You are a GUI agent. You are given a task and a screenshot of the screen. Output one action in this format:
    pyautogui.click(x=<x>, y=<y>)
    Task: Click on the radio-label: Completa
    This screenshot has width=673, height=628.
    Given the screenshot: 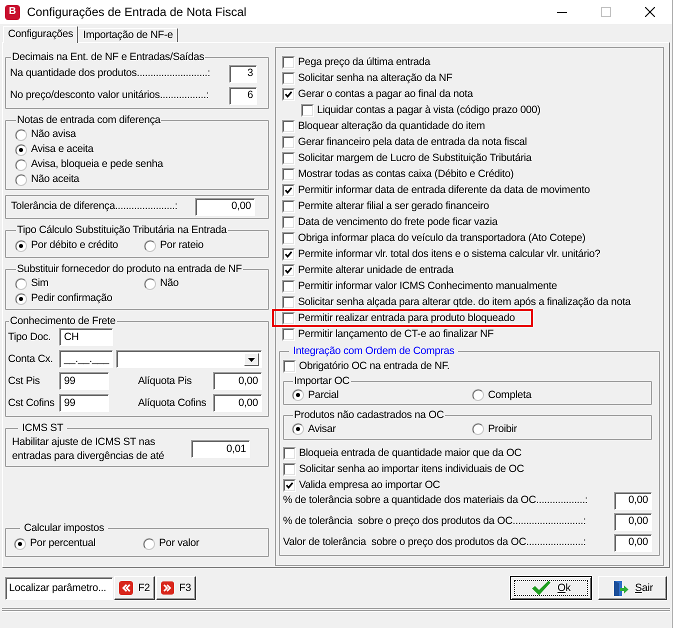 What is the action you would take?
    pyautogui.click(x=510, y=395)
    